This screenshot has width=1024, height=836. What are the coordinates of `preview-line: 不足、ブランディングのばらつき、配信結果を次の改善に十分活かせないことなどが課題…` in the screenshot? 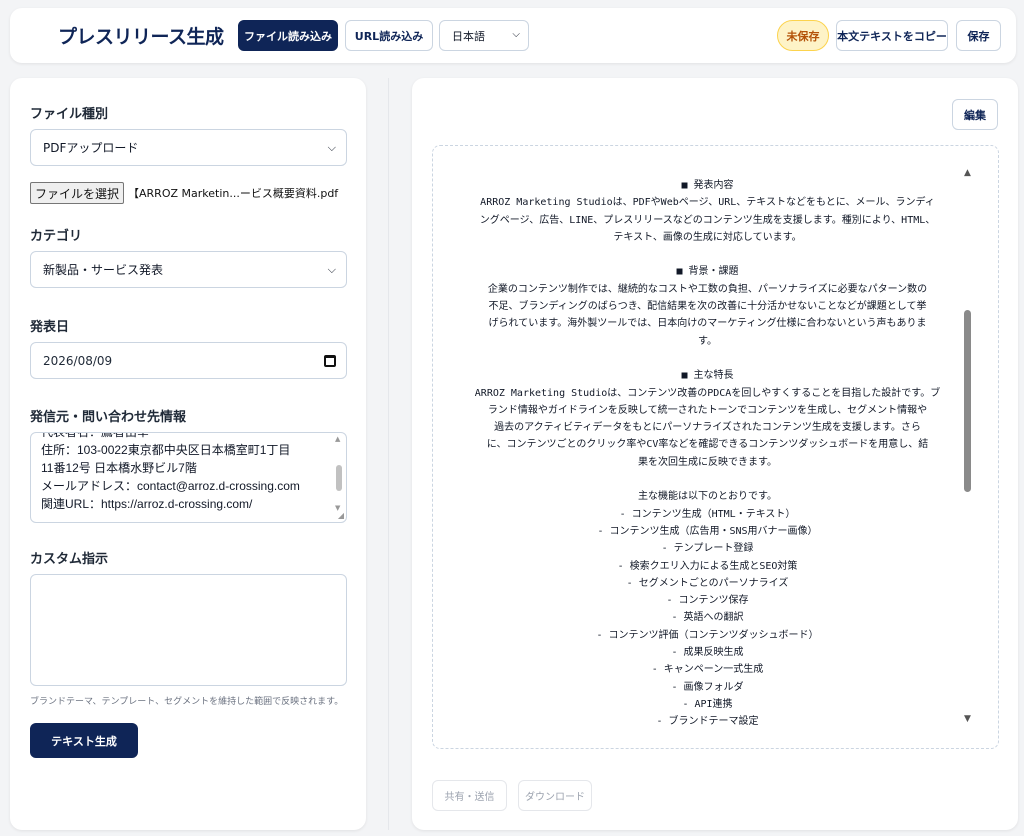 It's located at (707, 307).